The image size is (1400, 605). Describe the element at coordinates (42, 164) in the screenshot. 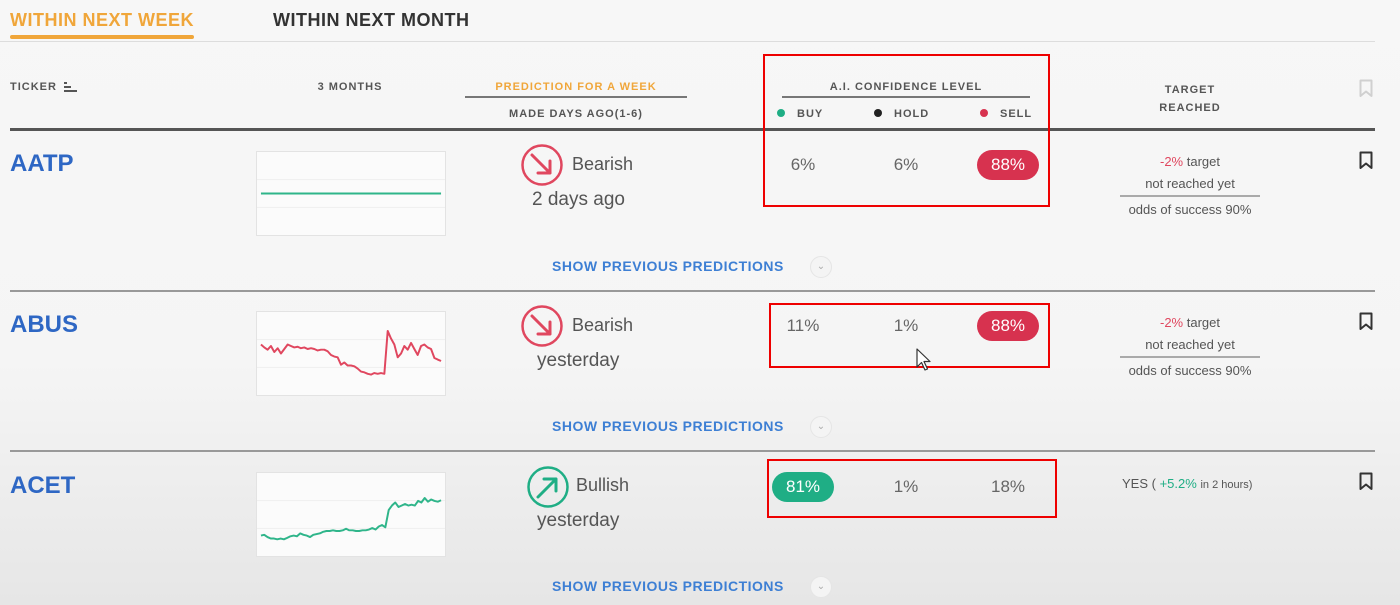

I see `ticker-link: AATP` at that location.